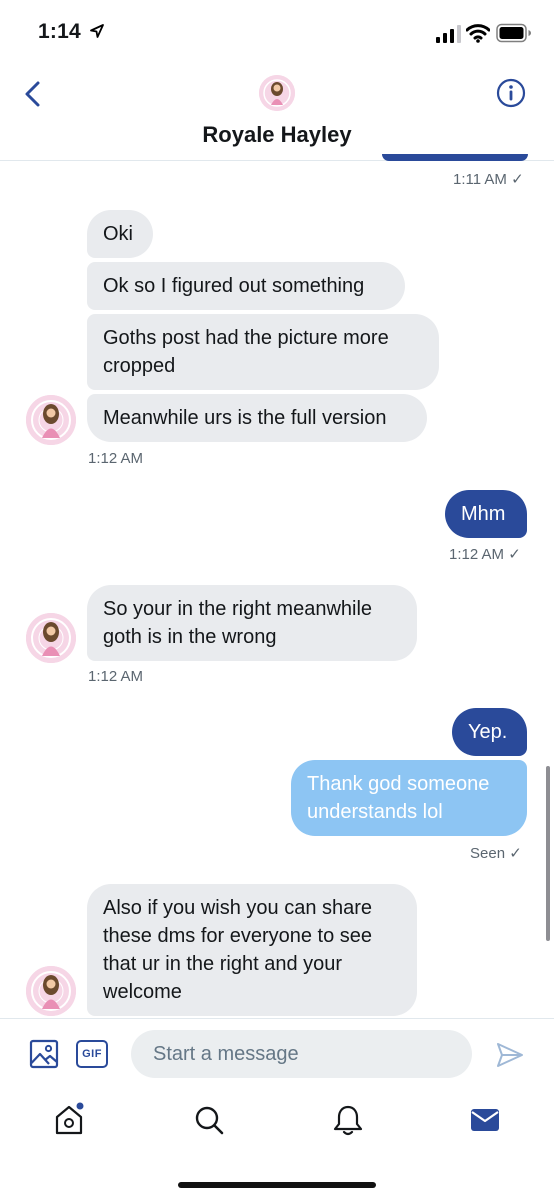  I want to click on message-timestamp: 1:11 AM ✓, so click(488, 179).